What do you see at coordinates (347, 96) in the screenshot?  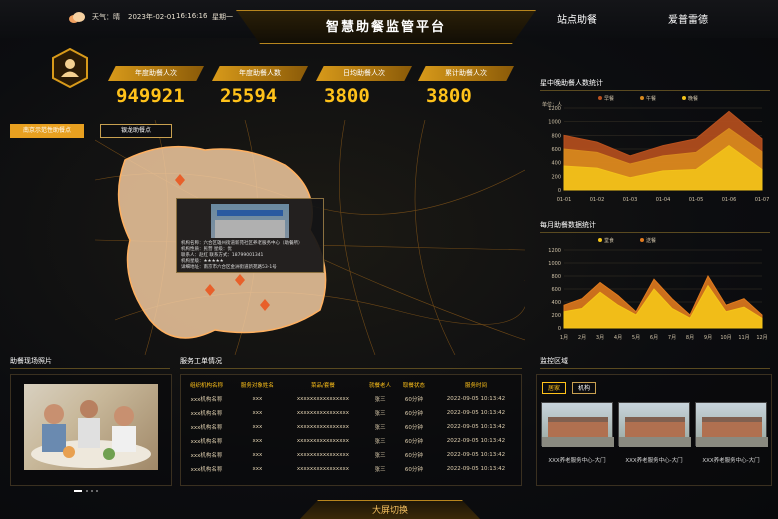 I see `stat-value-2: 3800` at bounding box center [347, 96].